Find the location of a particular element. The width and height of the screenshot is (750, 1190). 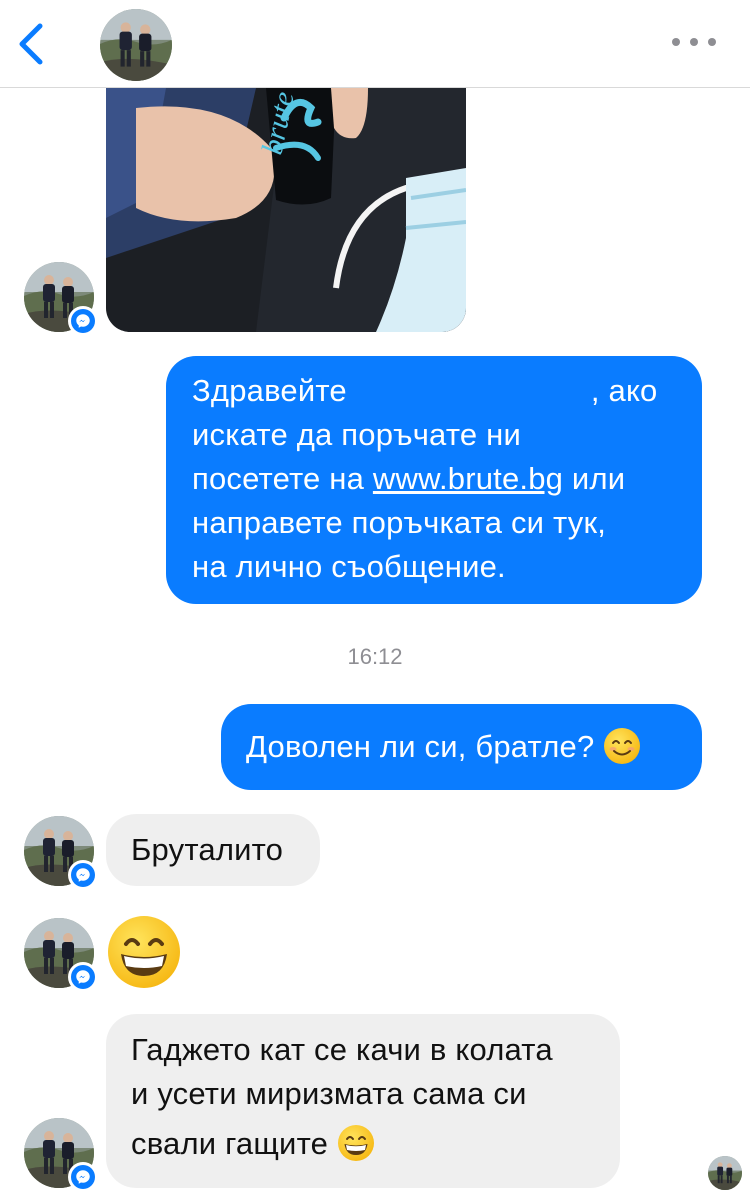

contact-avatar is located at coordinates (136, 45).